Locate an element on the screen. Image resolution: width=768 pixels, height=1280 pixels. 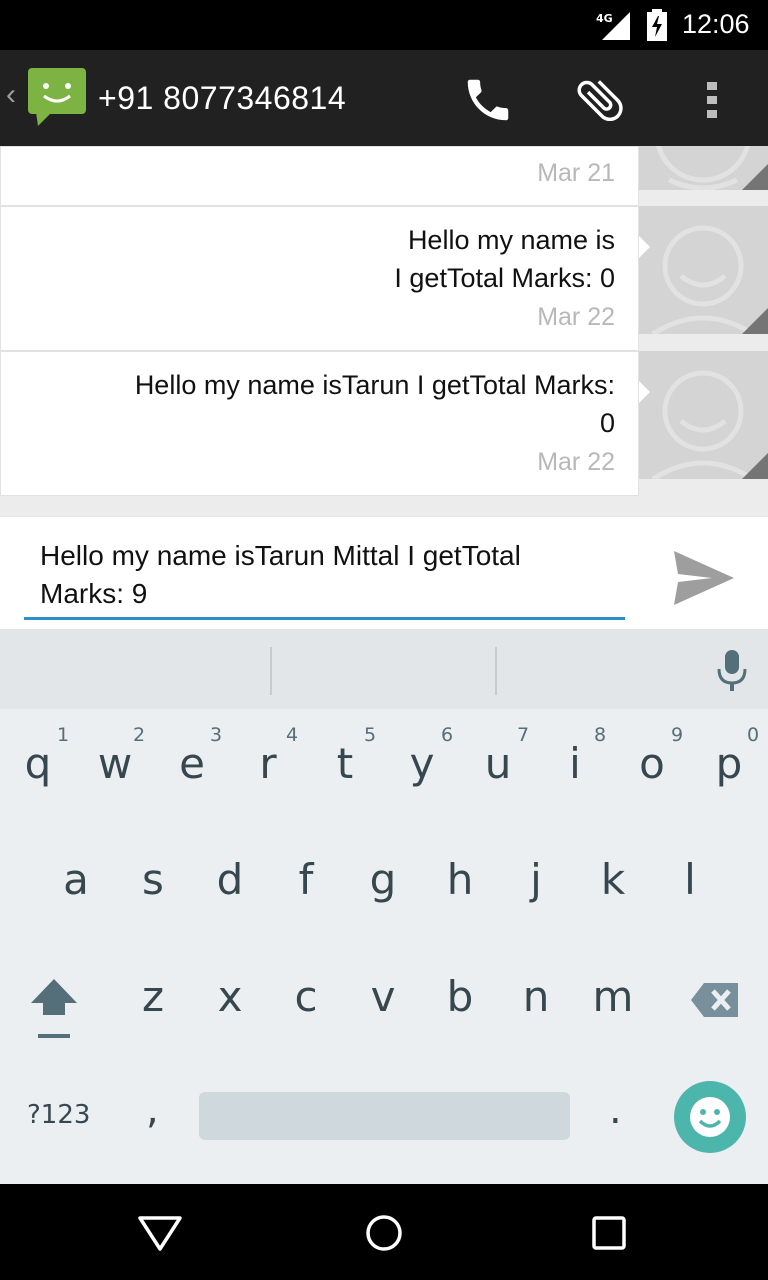
messaging-app-icon is located at coordinates (57, 99).